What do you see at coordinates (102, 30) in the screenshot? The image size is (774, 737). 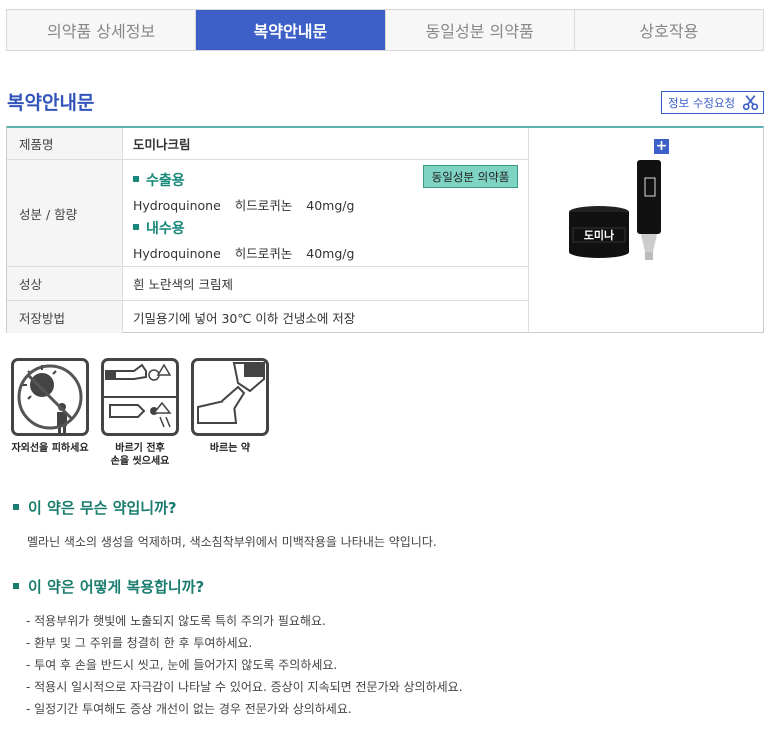 I see `tab-drug-details: 의약품 상세정보` at bounding box center [102, 30].